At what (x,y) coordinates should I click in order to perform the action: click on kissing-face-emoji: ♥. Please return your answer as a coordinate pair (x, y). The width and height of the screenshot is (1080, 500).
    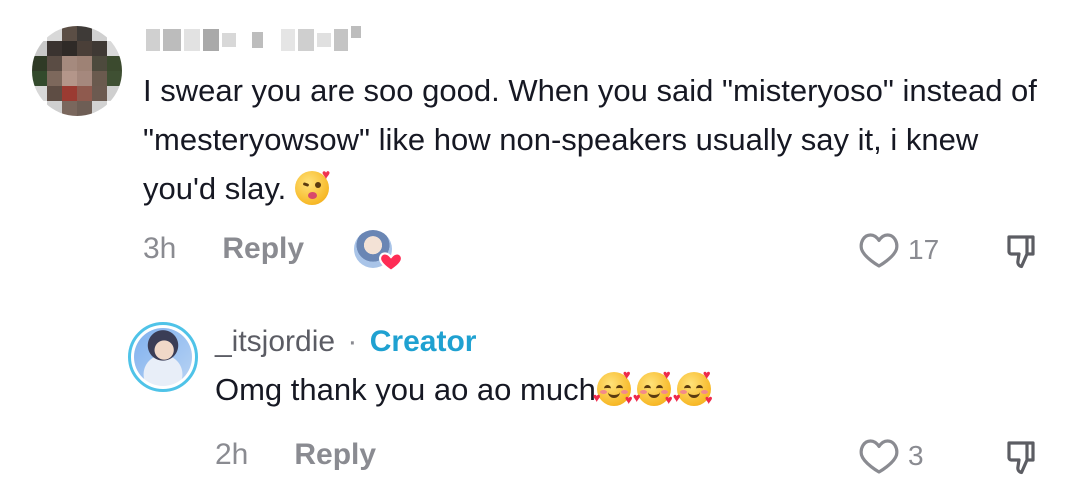
    Looking at the image, I should click on (312, 186).